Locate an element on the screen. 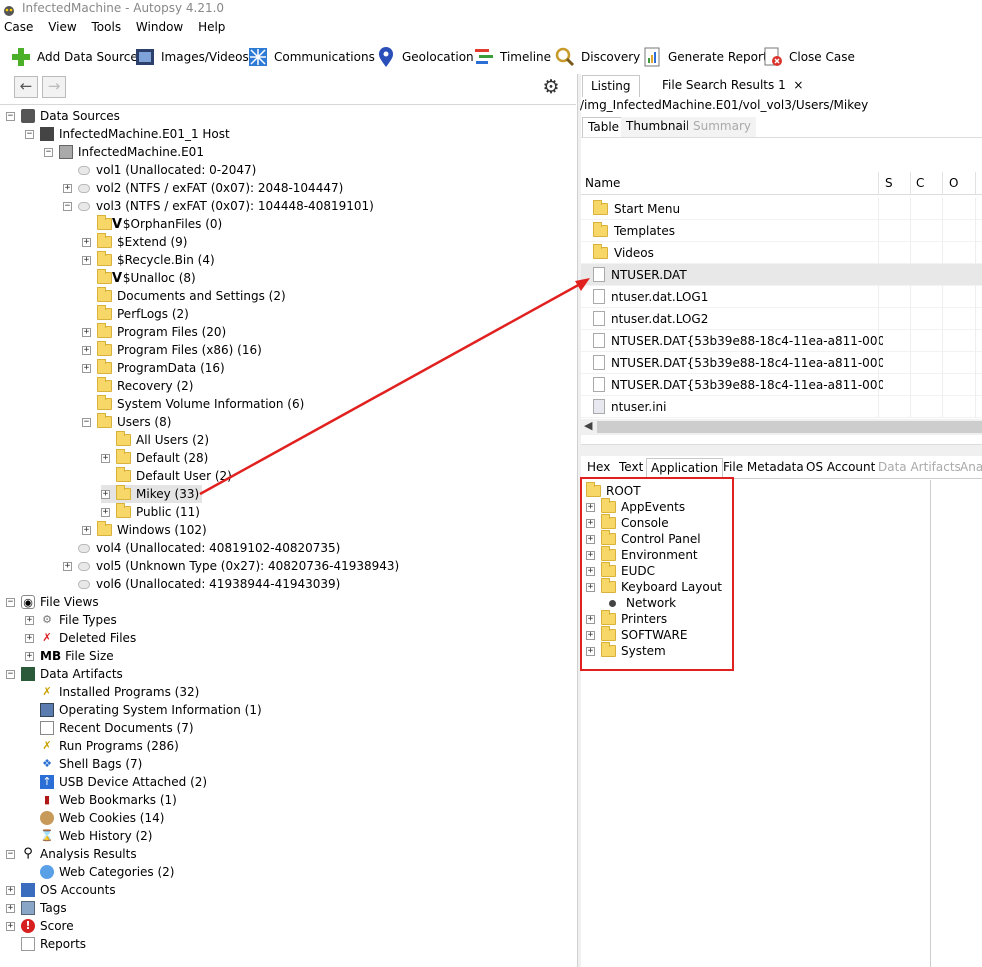 The width and height of the screenshot is (982, 967). generate-report-button: Generate Report is located at coordinates (704, 57).